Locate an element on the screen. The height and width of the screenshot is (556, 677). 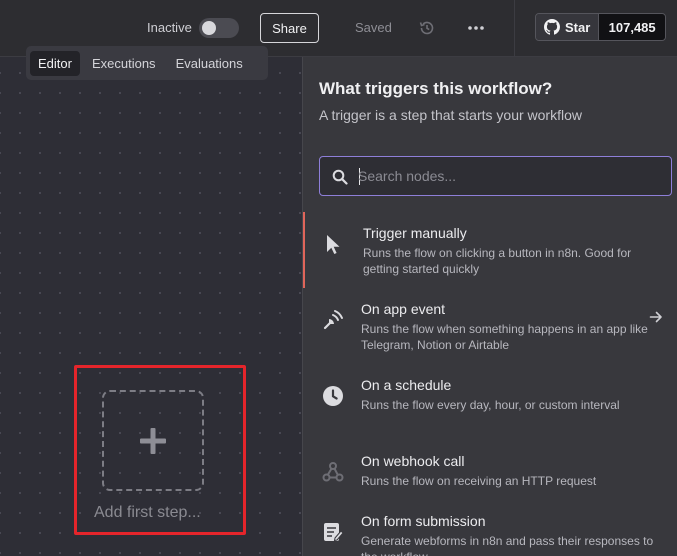
trigger-name: On a schedule is located at coordinates (406, 385).